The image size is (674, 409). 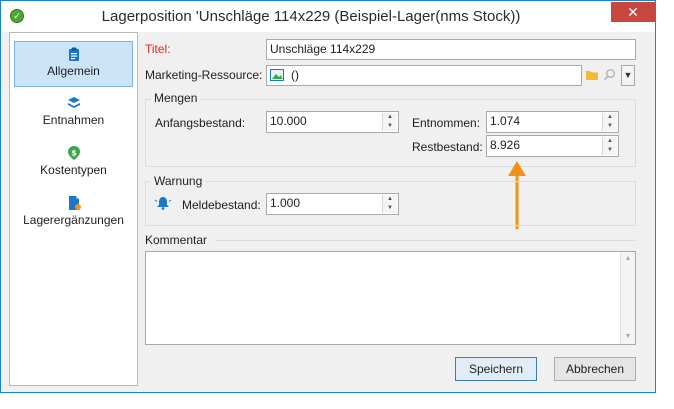 I want to click on meldebestand-value: 1.000, so click(x=285, y=203).